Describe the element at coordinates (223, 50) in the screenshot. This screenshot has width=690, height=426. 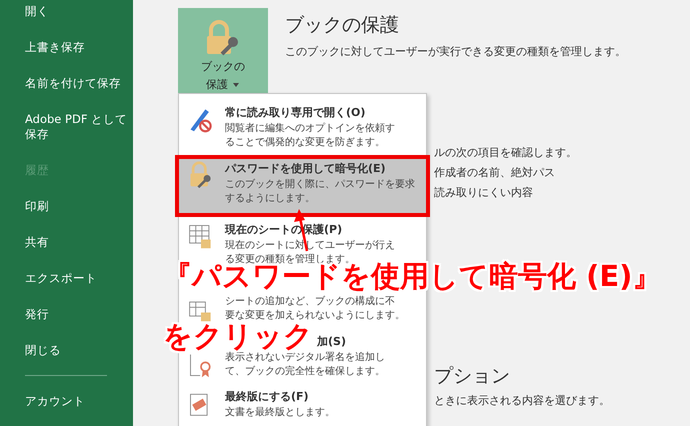
I see `protect-workbook-button: ブックの 保護` at that location.